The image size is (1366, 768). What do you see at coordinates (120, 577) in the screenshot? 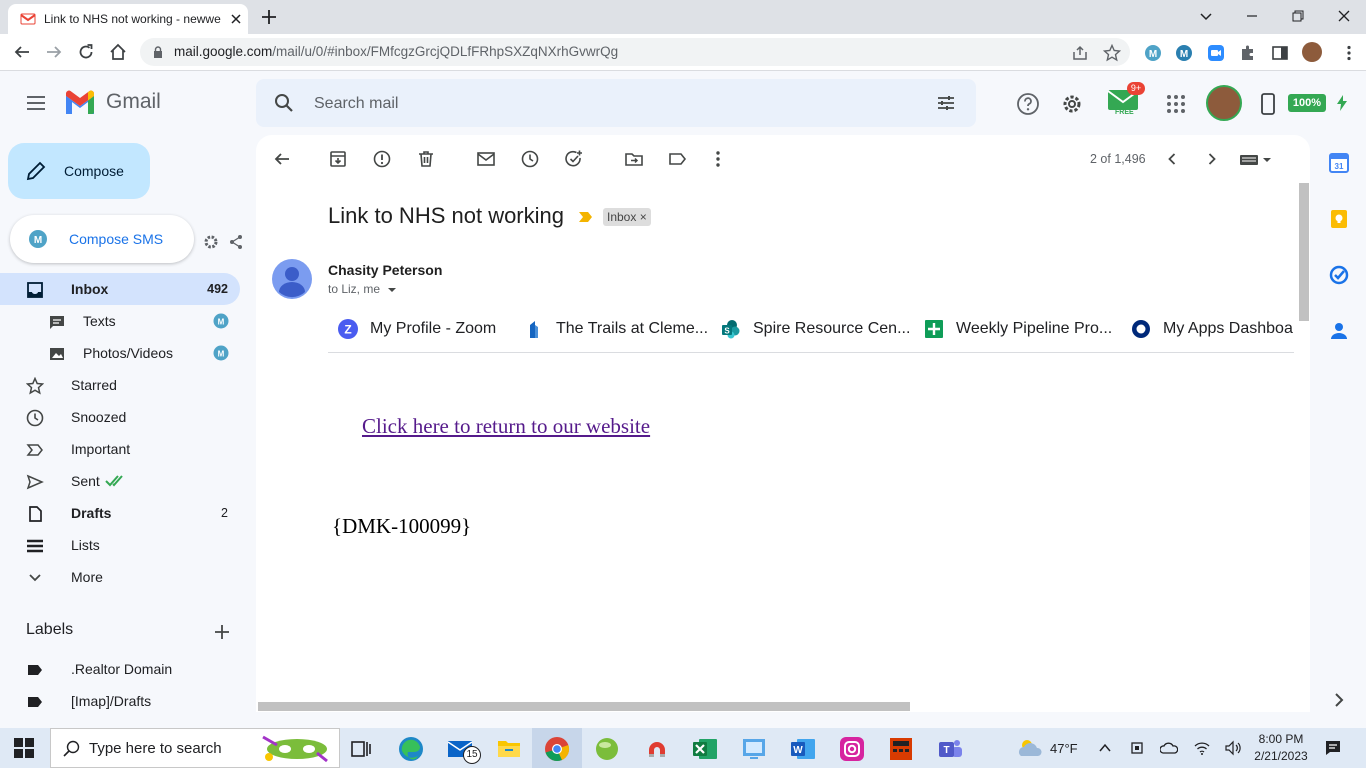
I see `sidebar-item-more: More` at bounding box center [120, 577].